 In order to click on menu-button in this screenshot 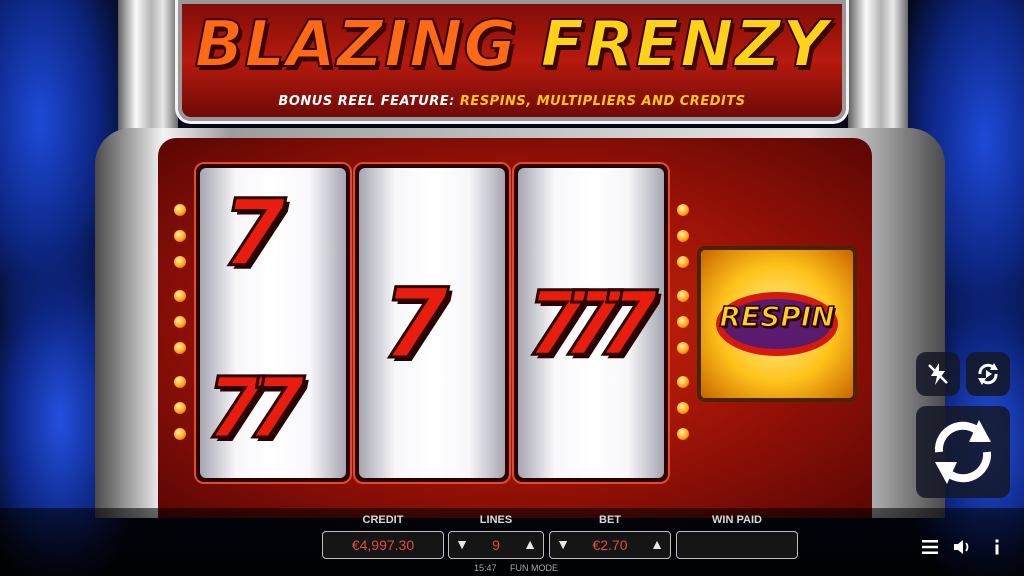, I will do `click(930, 547)`.